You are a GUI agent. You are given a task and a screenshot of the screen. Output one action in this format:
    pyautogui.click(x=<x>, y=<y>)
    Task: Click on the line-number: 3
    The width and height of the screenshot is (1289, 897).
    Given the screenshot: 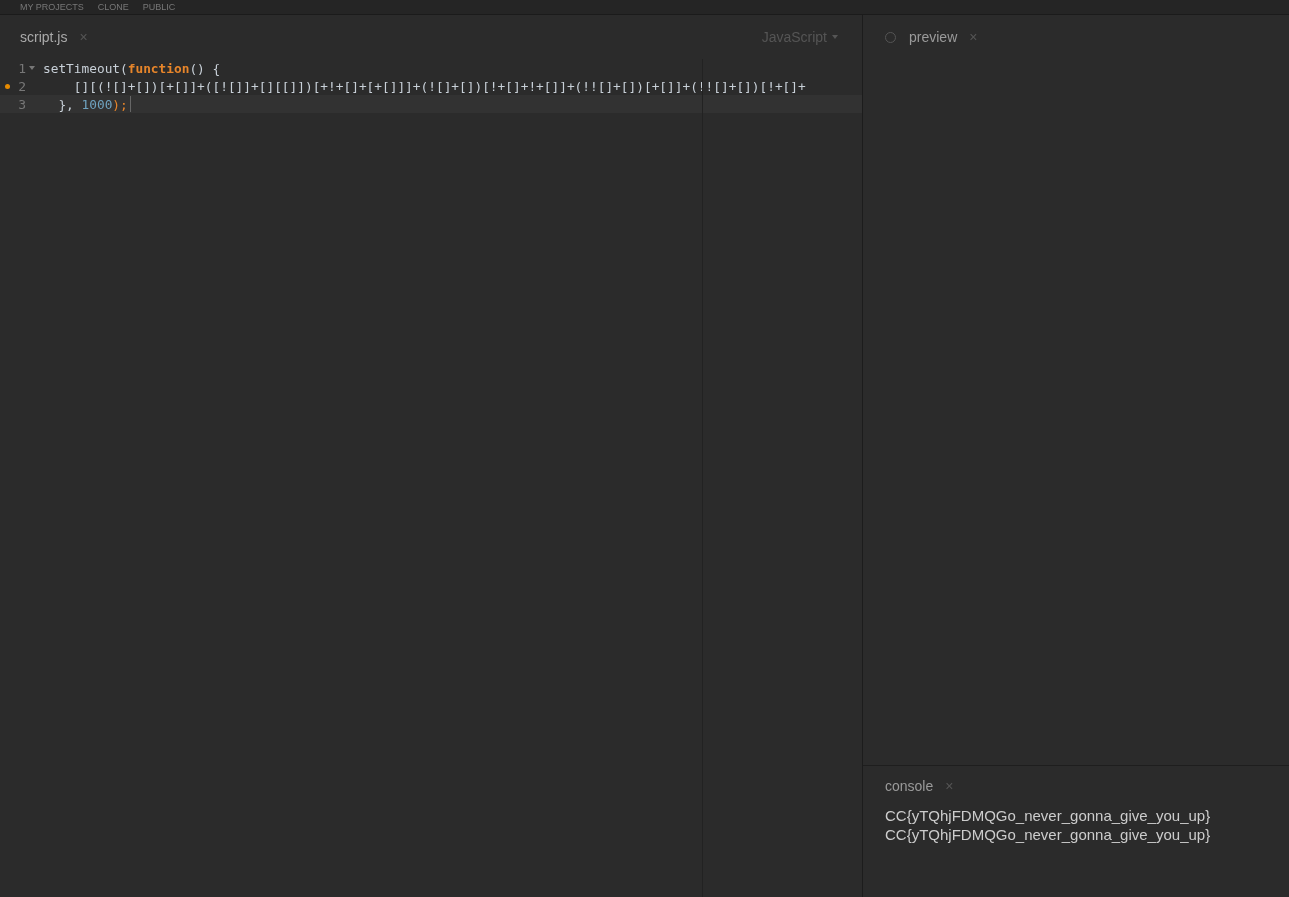 What is the action you would take?
    pyautogui.click(x=21, y=104)
    